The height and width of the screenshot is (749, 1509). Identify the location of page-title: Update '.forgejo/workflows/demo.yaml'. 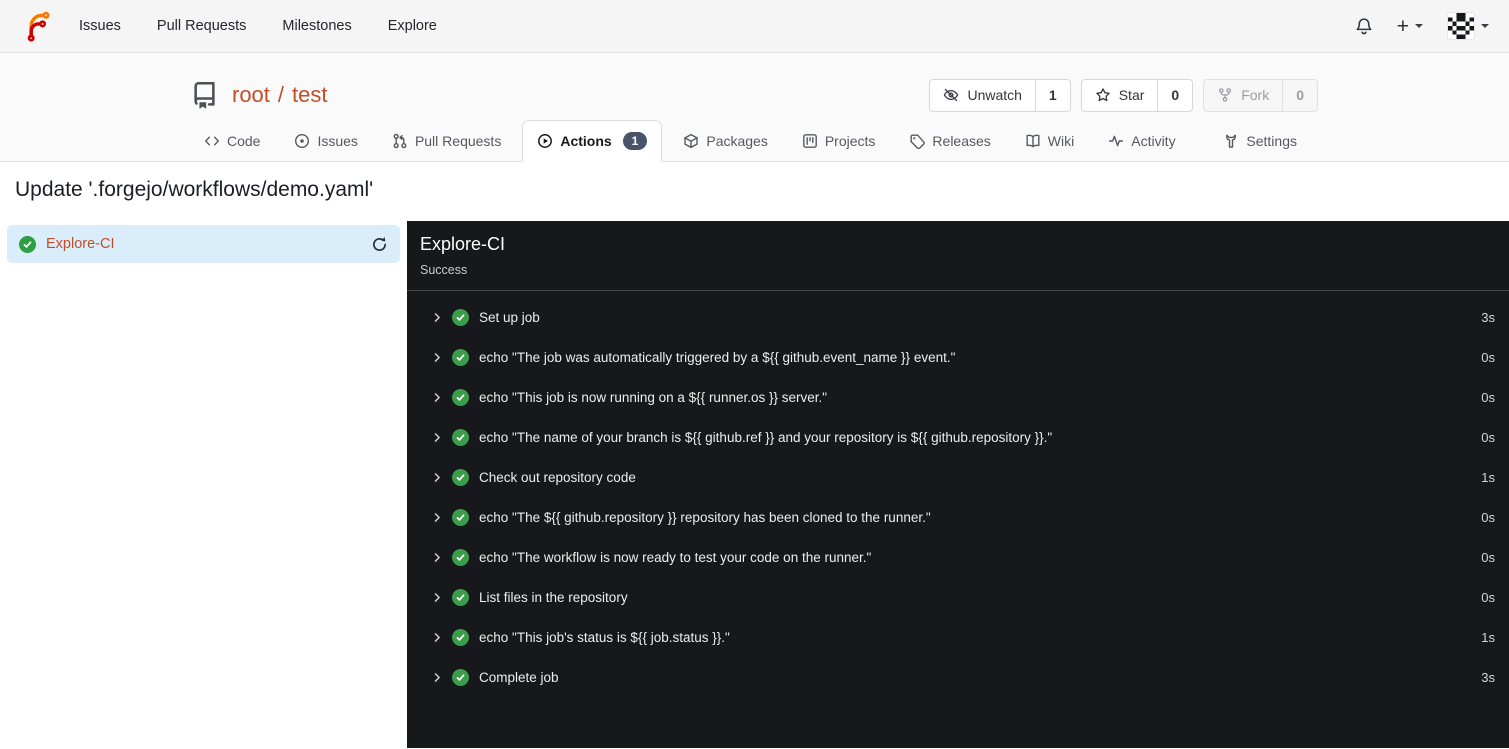
(194, 189).